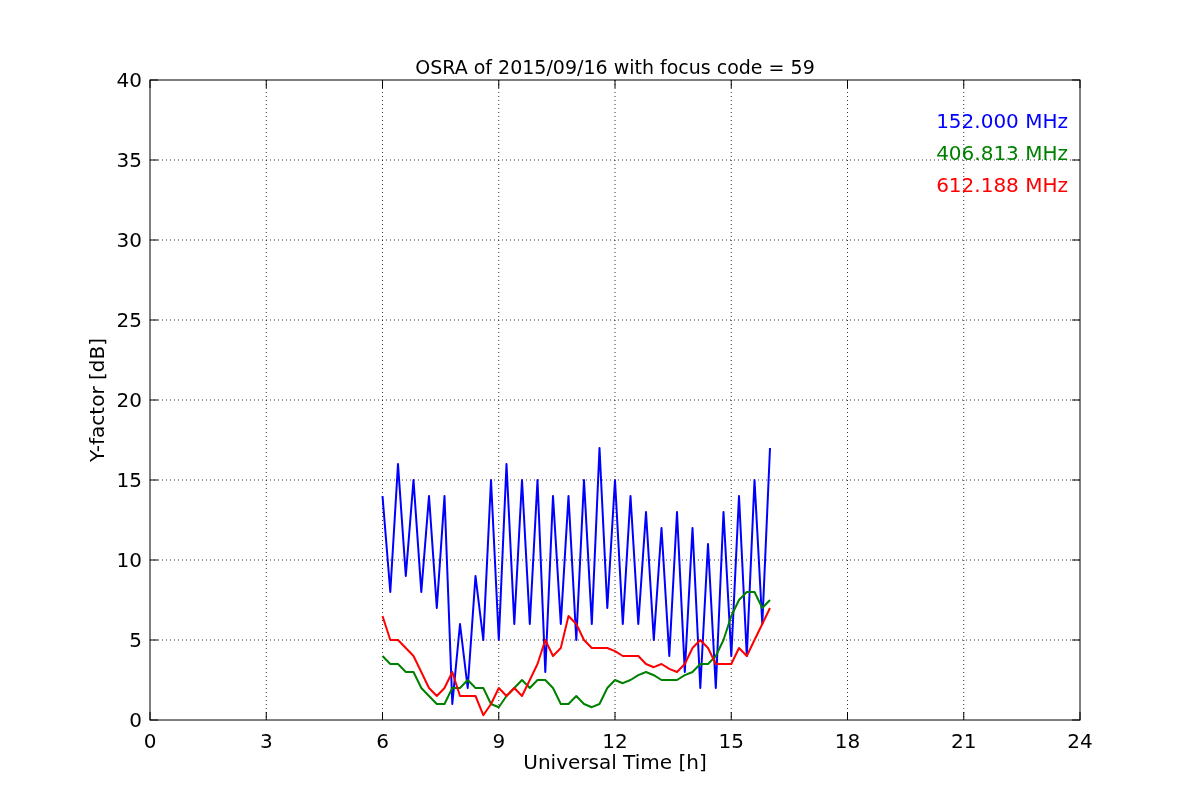  What do you see at coordinates (129, 240) in the screenshot?
I see `tick-label: 30` at bounding box center [129, 240].